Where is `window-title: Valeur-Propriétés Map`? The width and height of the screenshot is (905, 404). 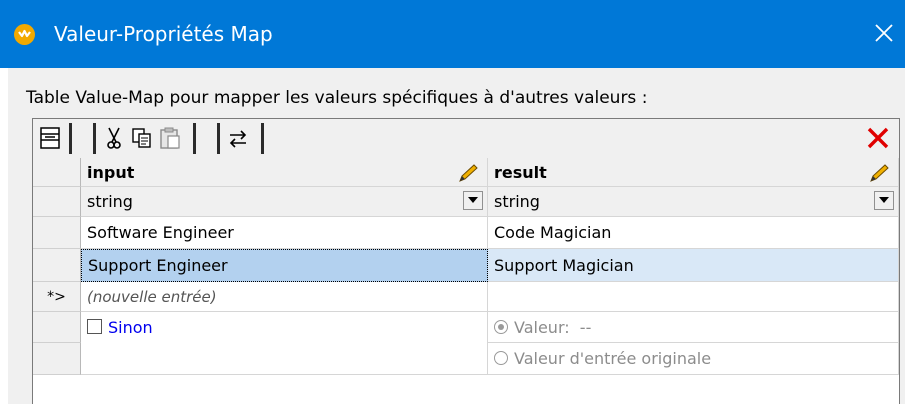 window-title: Valeur-Propriétés Map is located at coordinates (163, 34).